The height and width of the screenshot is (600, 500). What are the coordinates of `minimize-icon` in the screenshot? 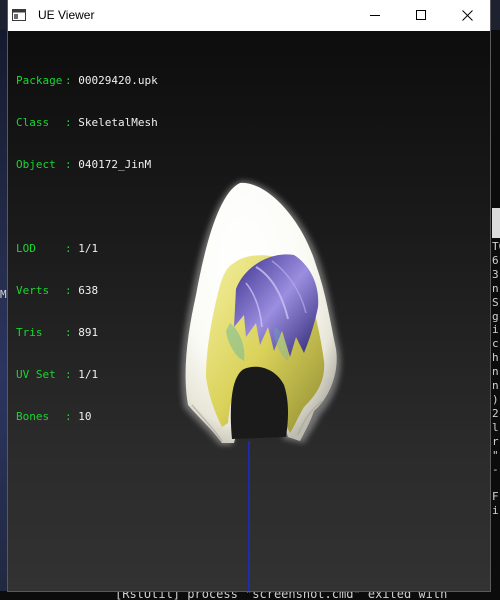 It's located at (375, 15).